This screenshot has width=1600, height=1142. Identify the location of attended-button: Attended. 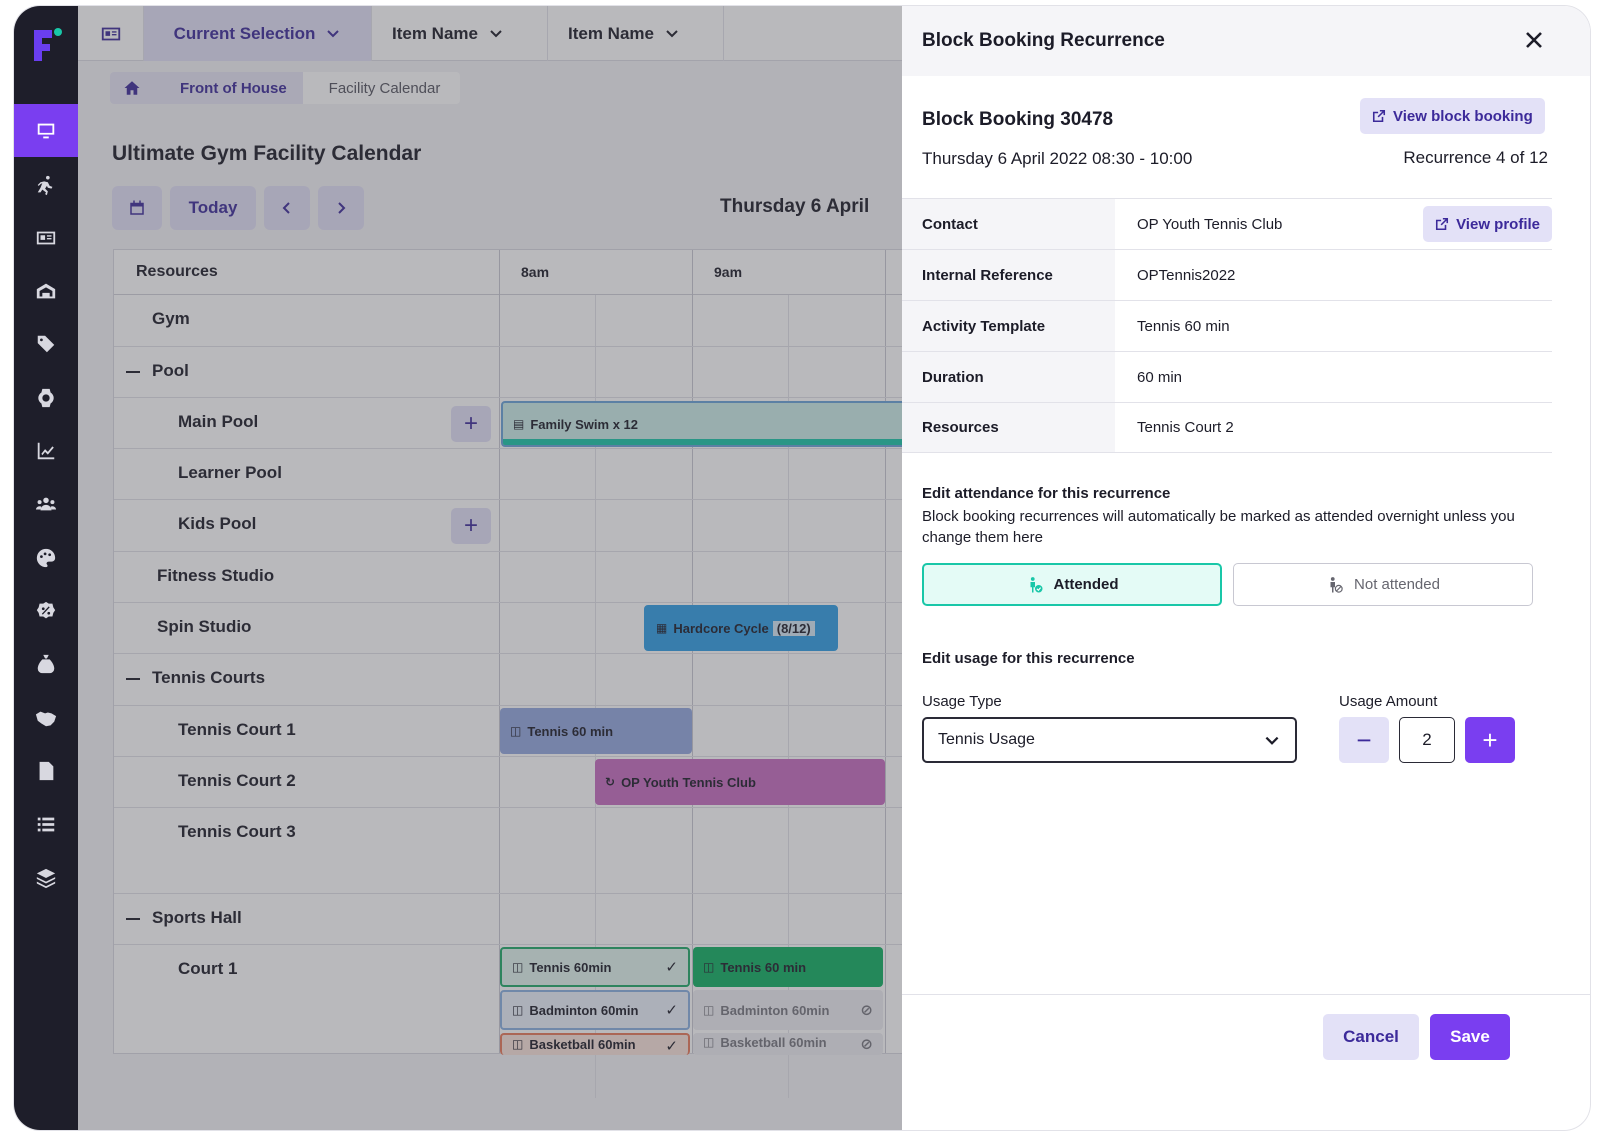
(1072, 584).